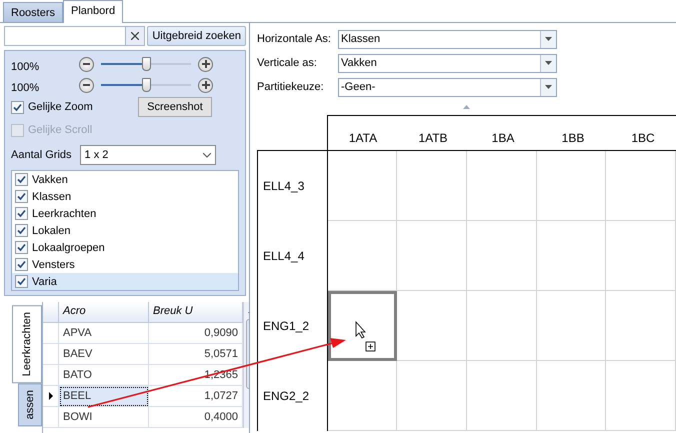  What do you see at coordinates (287, 63) in the screenshot?
I see `axis-label: Verticale as:` at bounding box center [287, 63].